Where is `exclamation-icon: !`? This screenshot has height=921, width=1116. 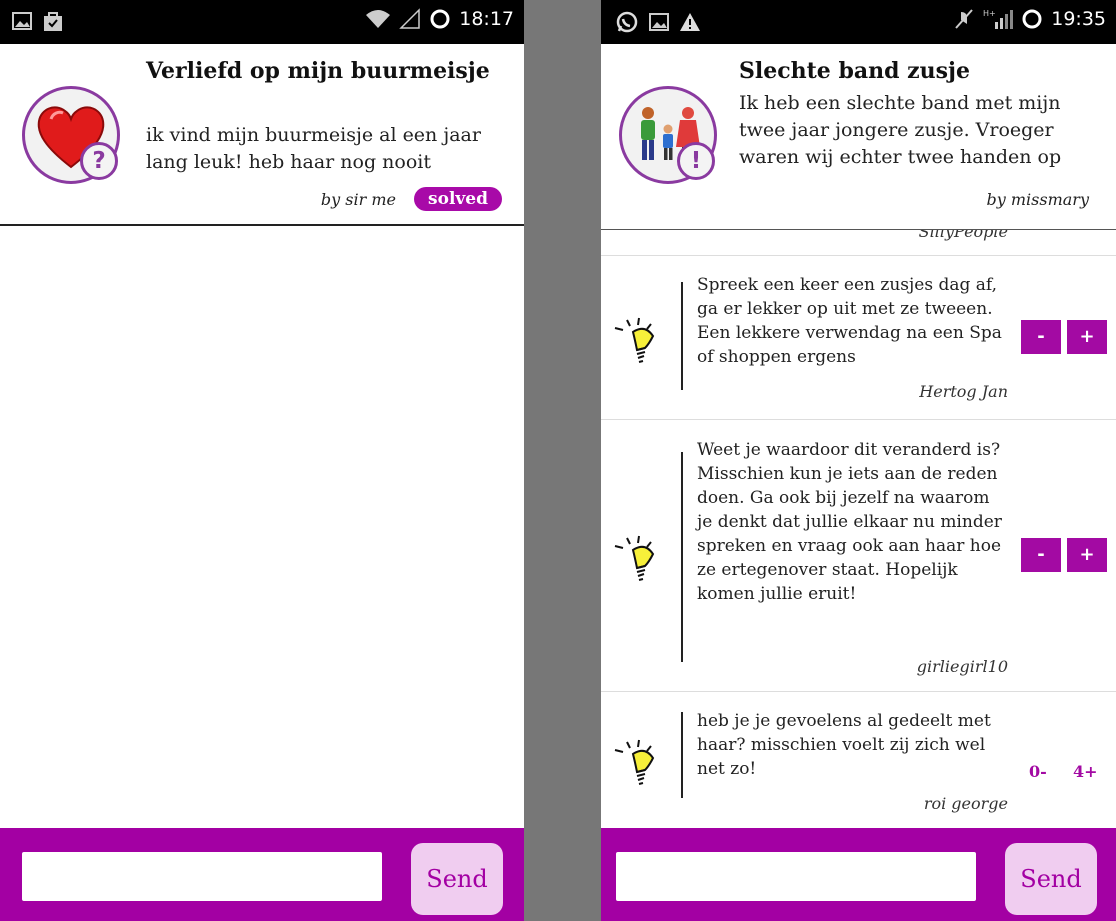 exclamation-icon: ! is located at coordinates (696, 161).